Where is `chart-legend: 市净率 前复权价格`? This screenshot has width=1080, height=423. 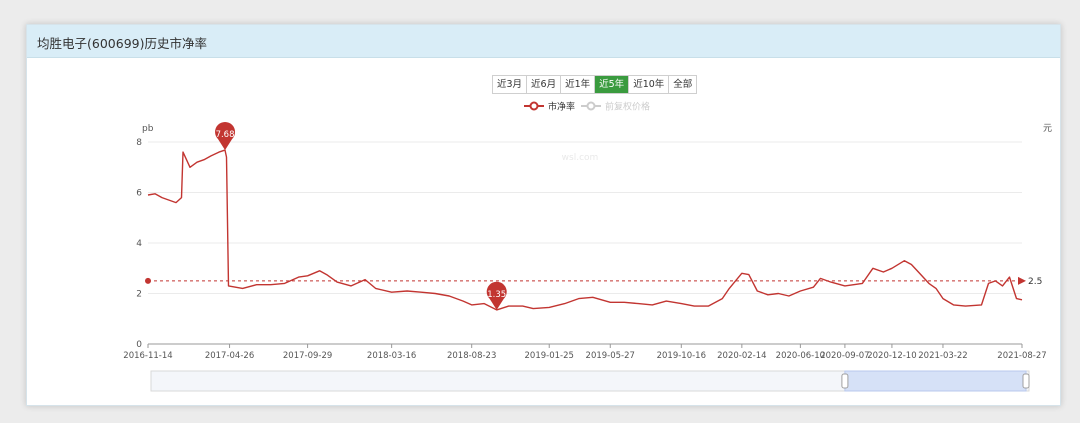 chart-legend: 市净率 前复权价格 is located at coordinates (587, 107).